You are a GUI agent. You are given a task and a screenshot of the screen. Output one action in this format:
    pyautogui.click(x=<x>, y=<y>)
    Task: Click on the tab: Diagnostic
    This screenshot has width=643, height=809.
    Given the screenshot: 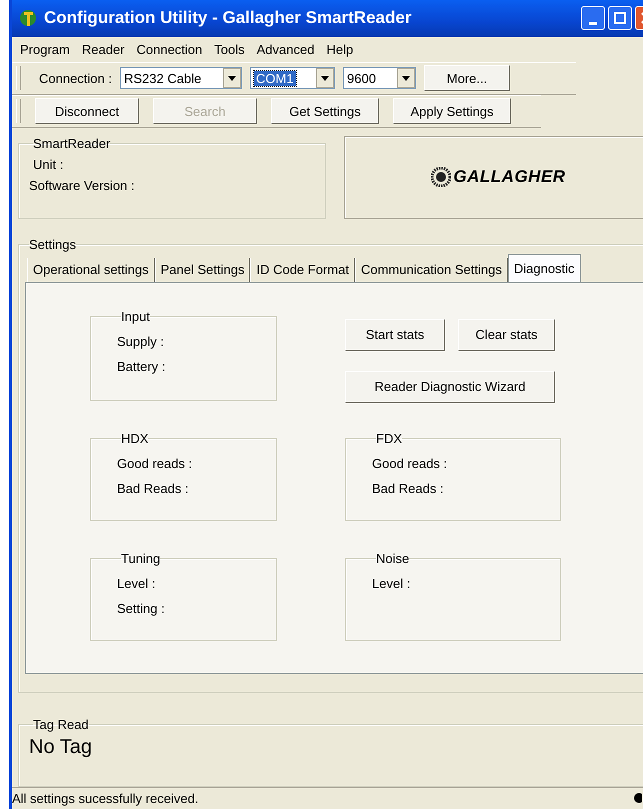 What is the action you would take?
    pyautogui.click(x=544, y=268)
    